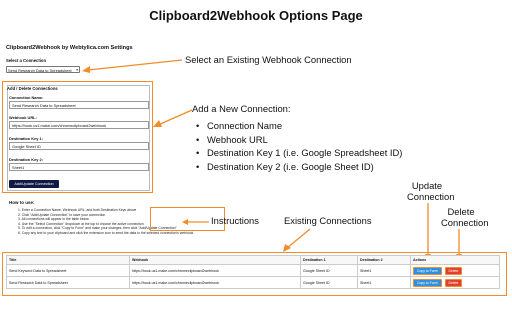  What do you see at coordinates (256, 15) in the screenshot?
I see `page-title: Clipboard2Webhook Options Page` at bounding box center [256, 15].